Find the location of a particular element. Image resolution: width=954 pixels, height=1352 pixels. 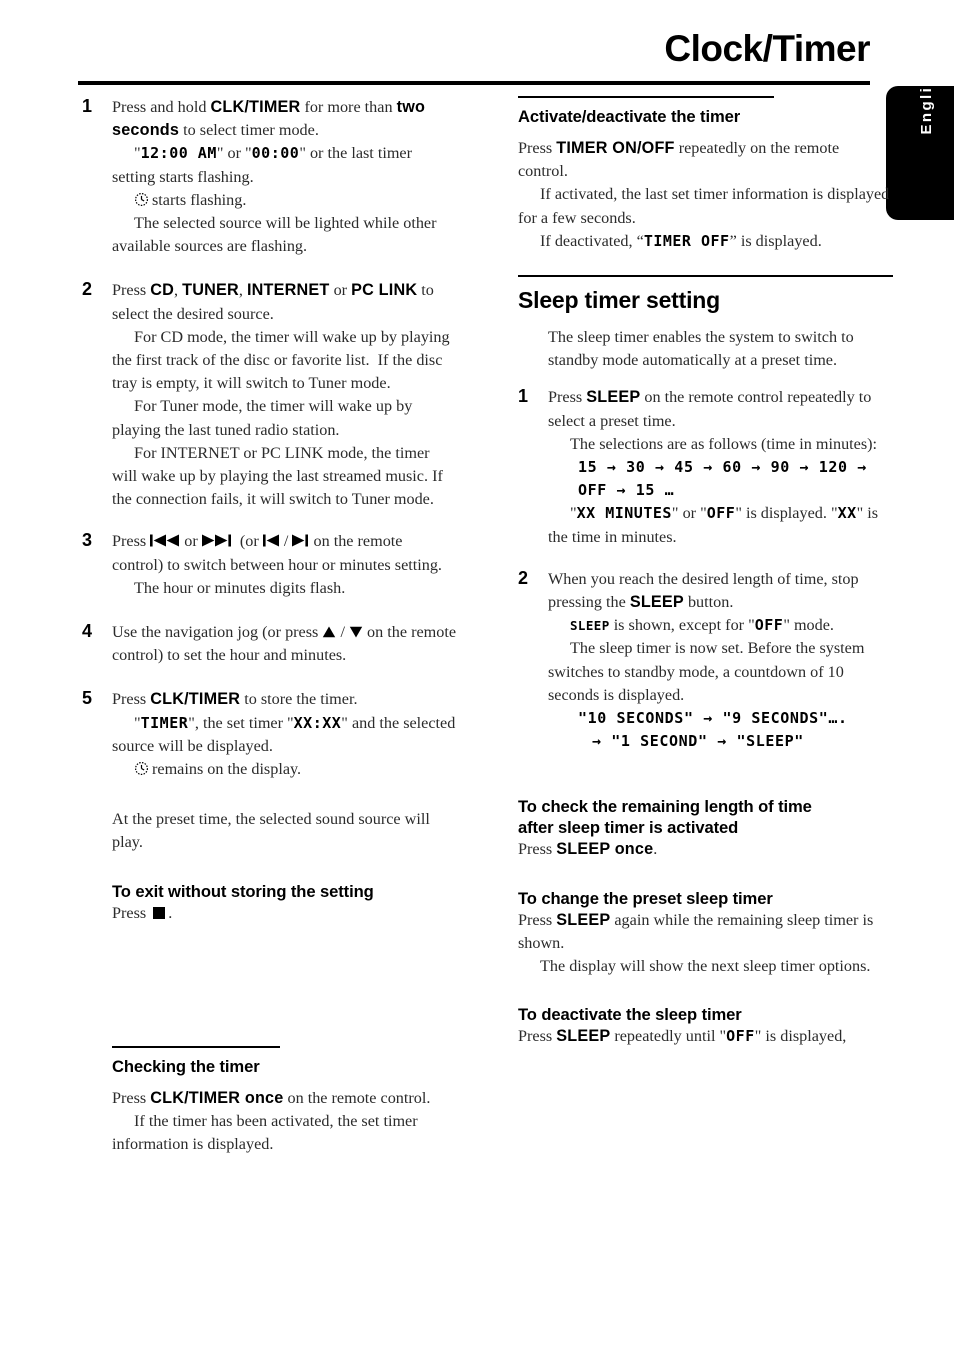

header-divider is located at coordinates (474, 83).